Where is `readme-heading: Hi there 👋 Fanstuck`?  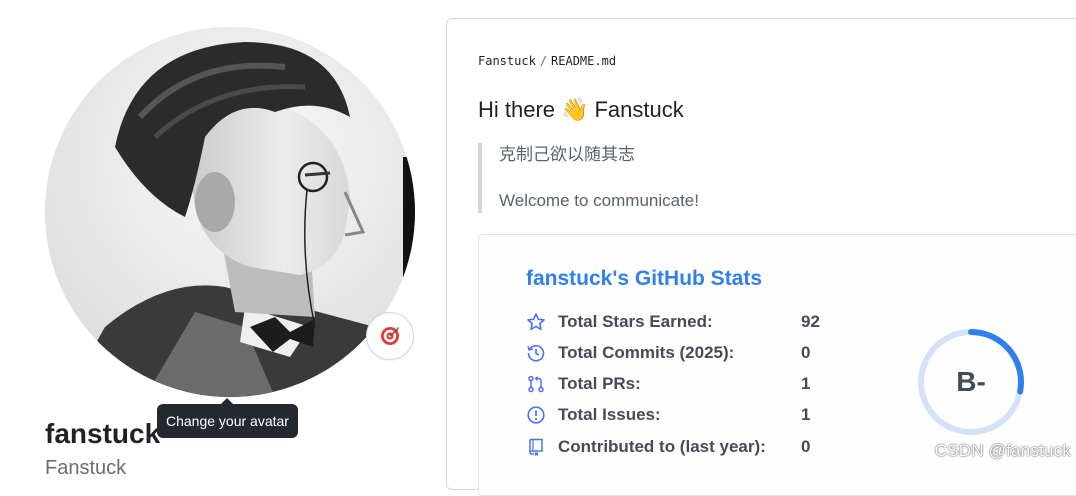 readme-heading: Hi there 👋 Fanstuck is located at coordinates (581, 110).